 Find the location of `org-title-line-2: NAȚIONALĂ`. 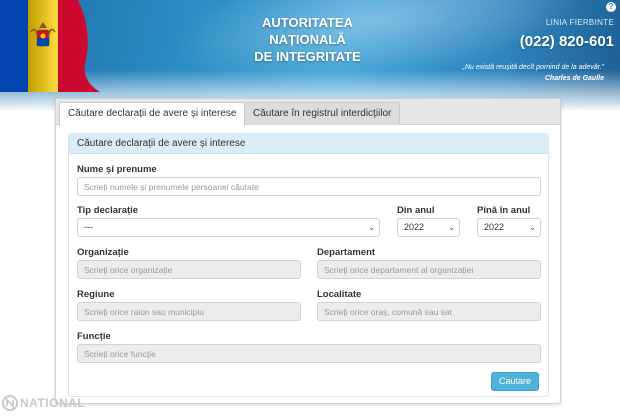

org-title-line-2: NAȚIONALĂ is located at coordinates (307, 39).